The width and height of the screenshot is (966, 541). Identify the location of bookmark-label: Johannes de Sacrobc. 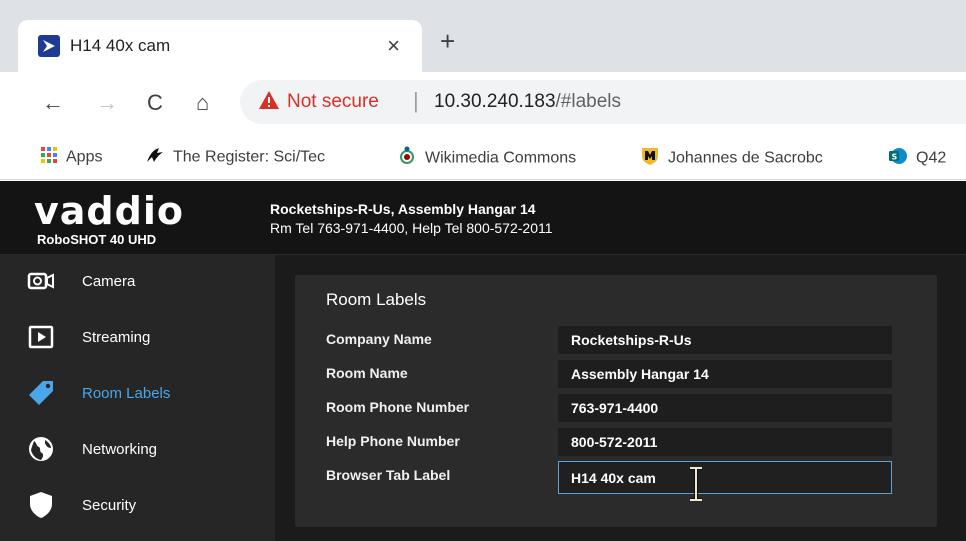
(745, 158).